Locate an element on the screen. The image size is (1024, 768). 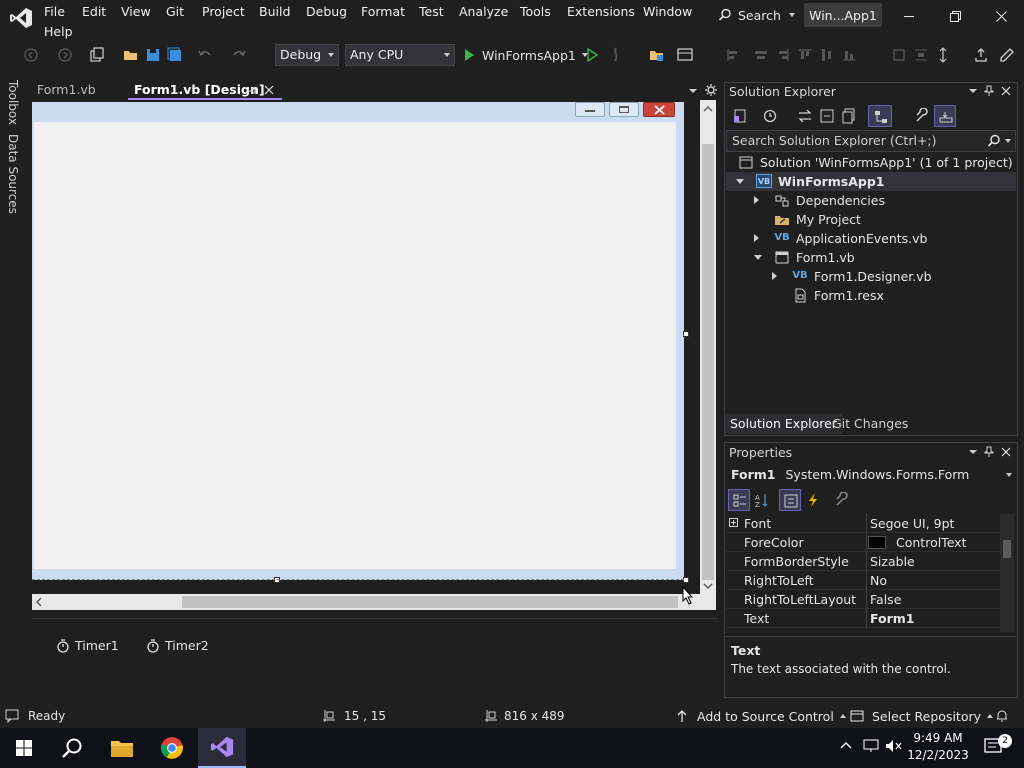
navigate-forward-icon is located at coordinates (65, 55).